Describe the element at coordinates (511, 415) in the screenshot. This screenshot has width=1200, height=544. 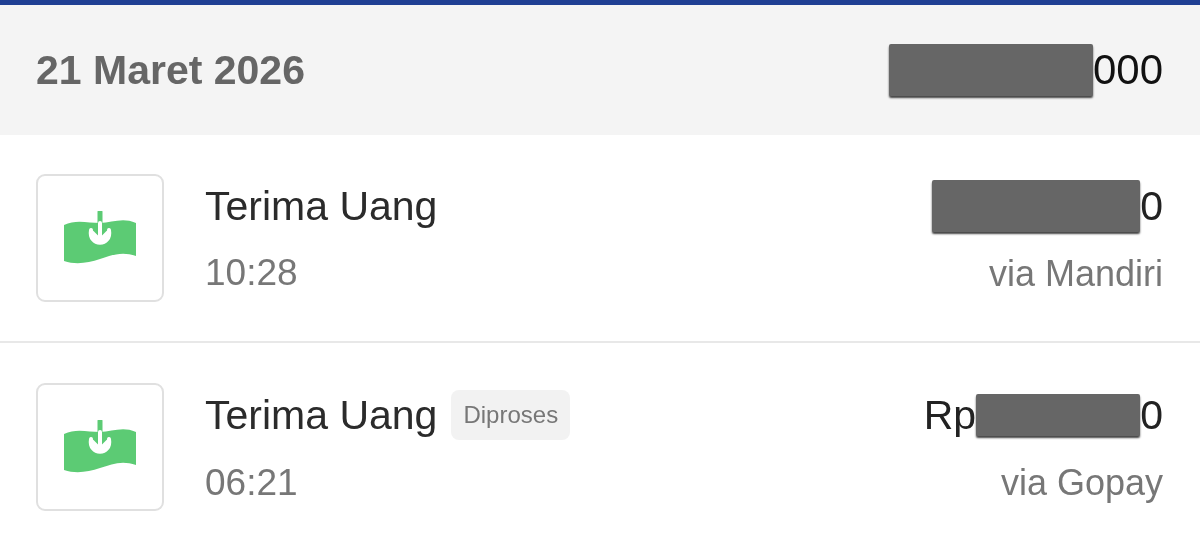
I see `status-badge: Diproses` at that location.